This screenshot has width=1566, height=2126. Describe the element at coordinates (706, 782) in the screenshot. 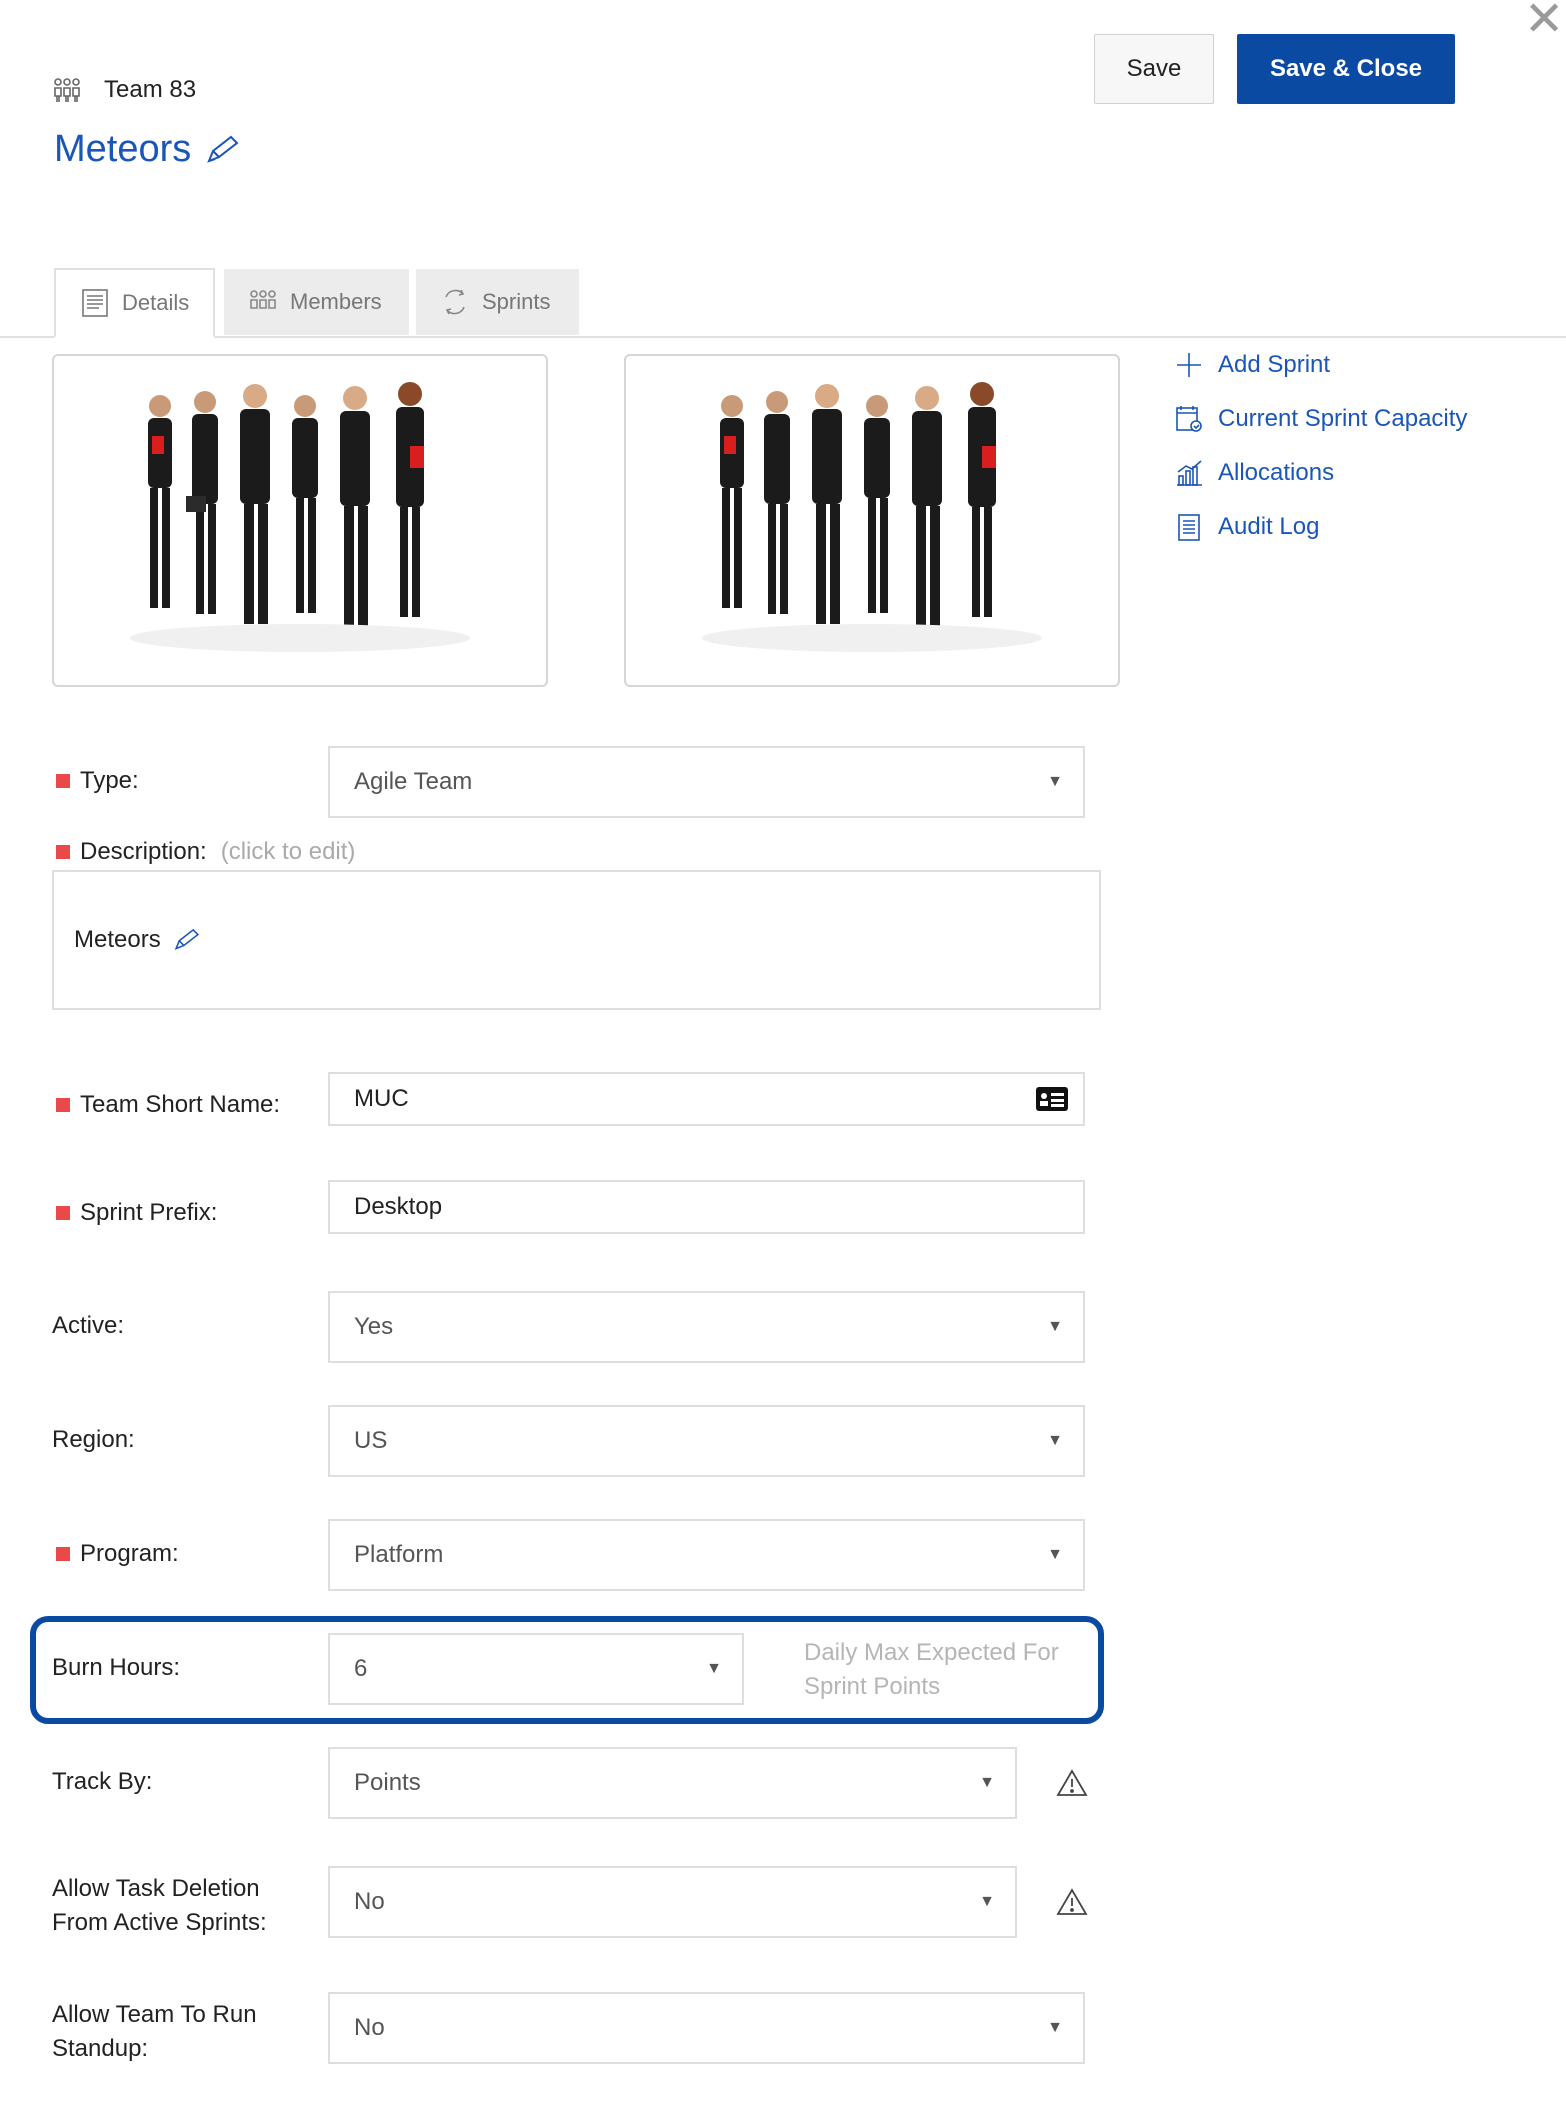

I see `type-select: Agile Team ▼` at that location.